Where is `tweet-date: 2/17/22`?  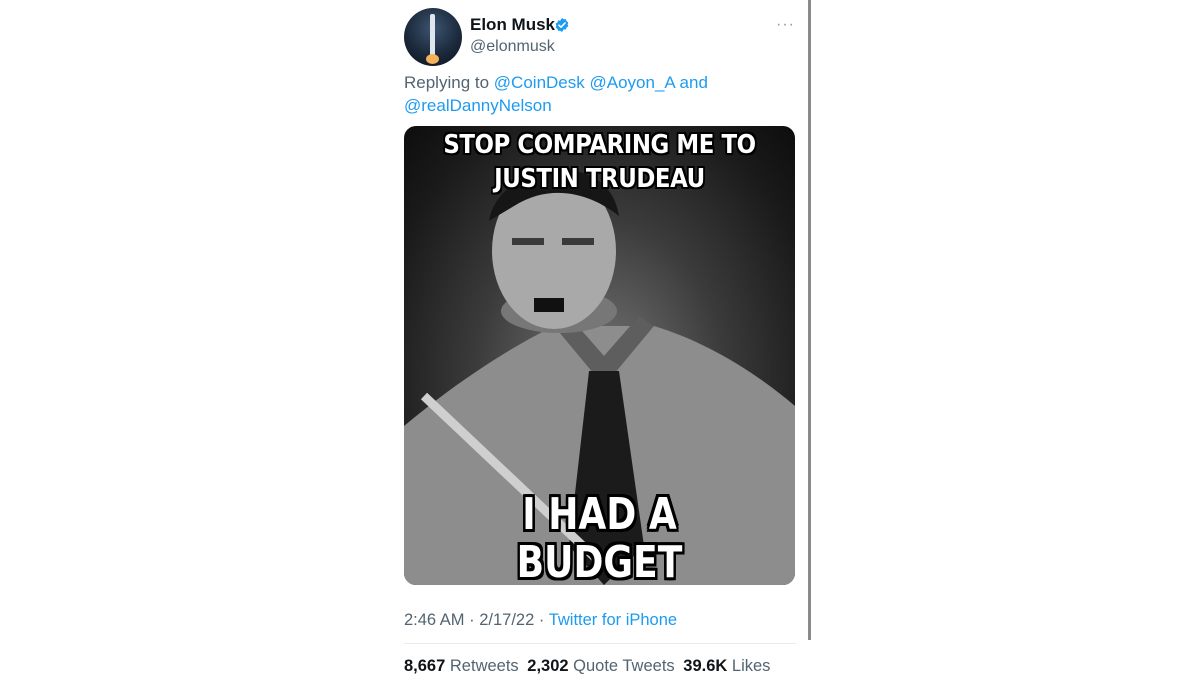
tweet-date: 2/17/22 is located at coordinates (506, 620).